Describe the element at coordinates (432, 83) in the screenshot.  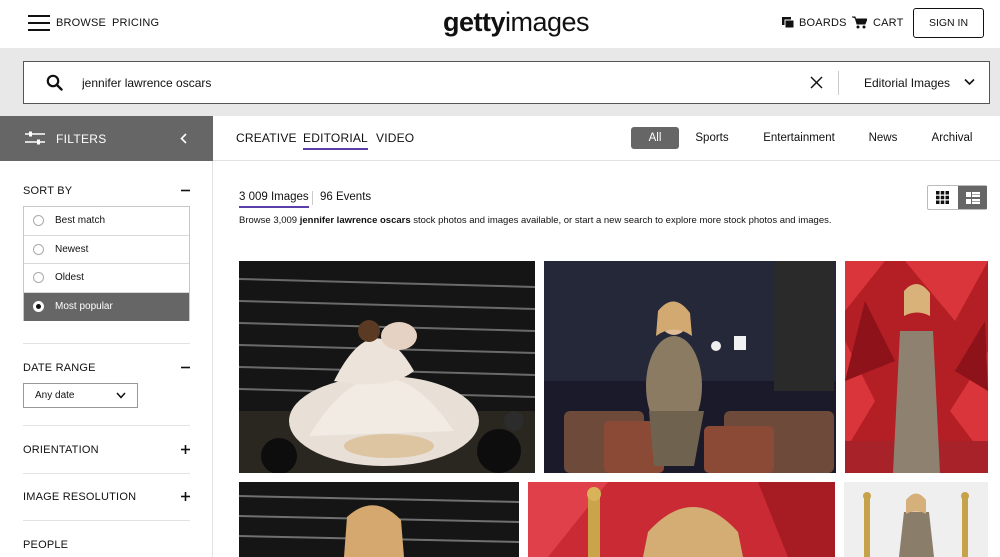
I see `search-input` at that location.